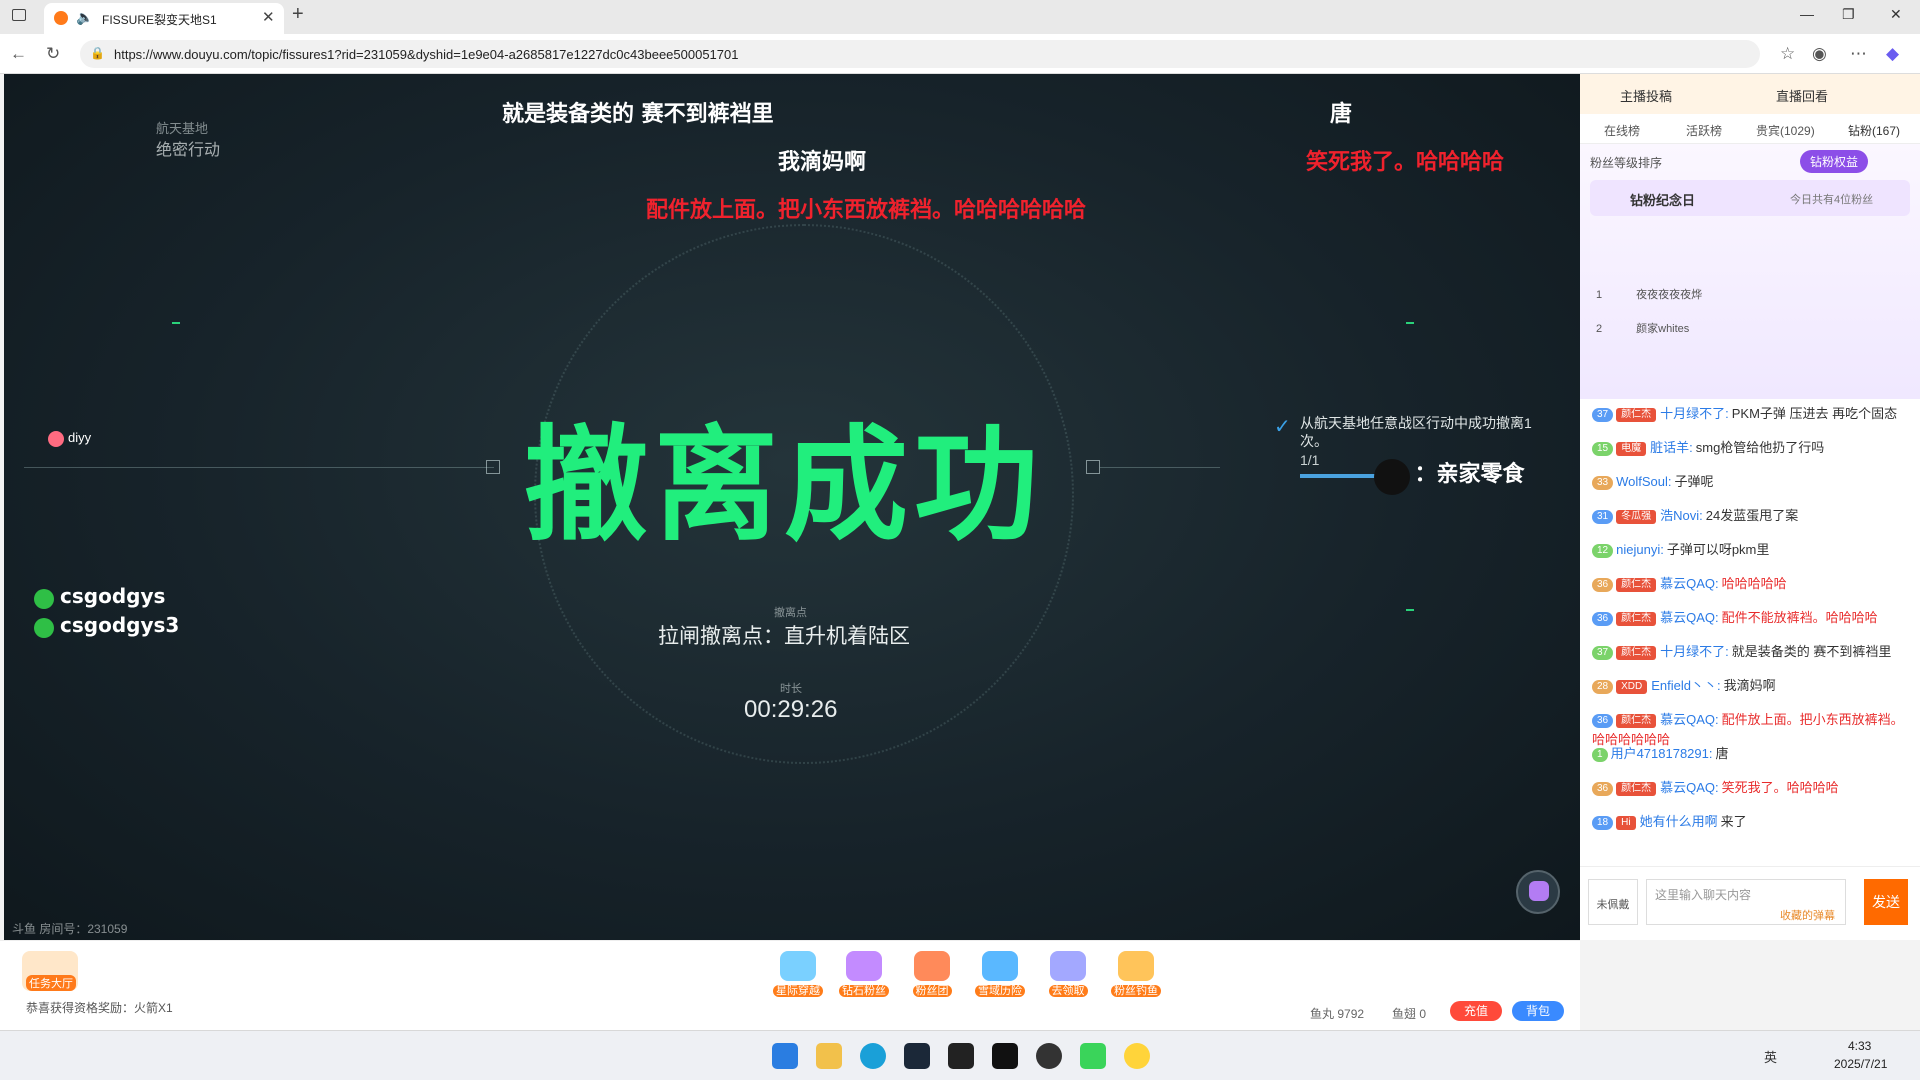  I want to click on chat-username: 浩Novi:, so click(1681, 515).